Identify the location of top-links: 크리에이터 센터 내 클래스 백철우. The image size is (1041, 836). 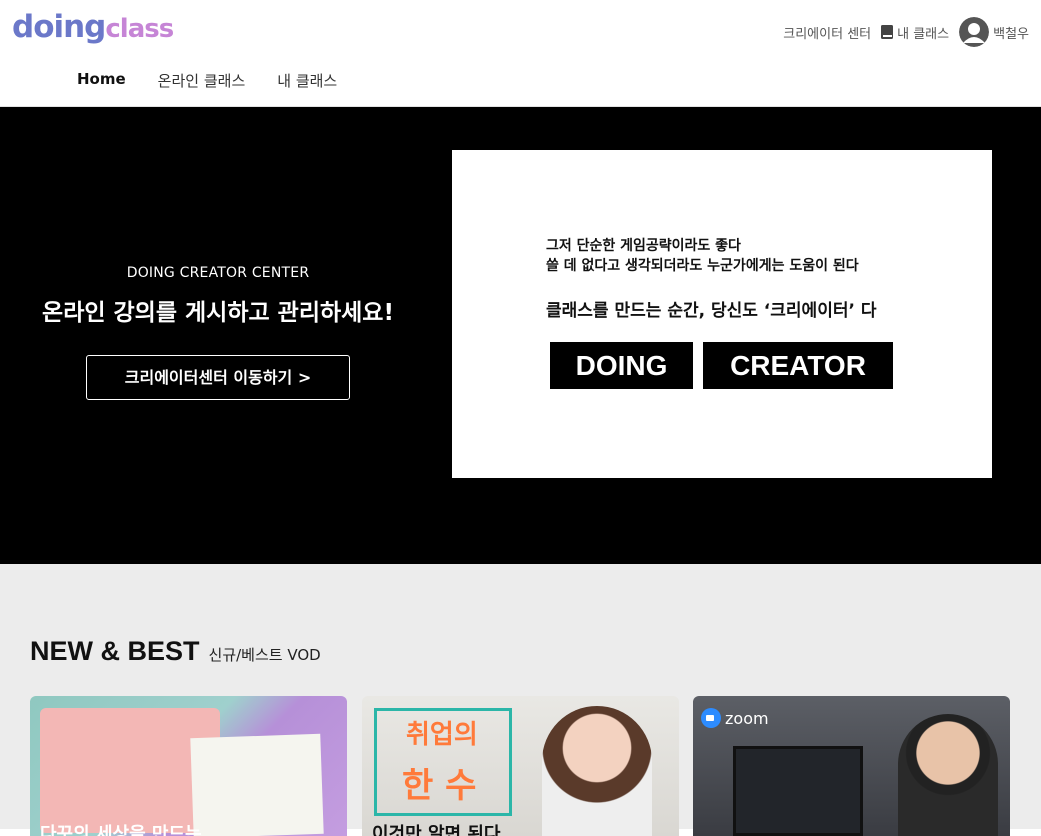
(906, 32).